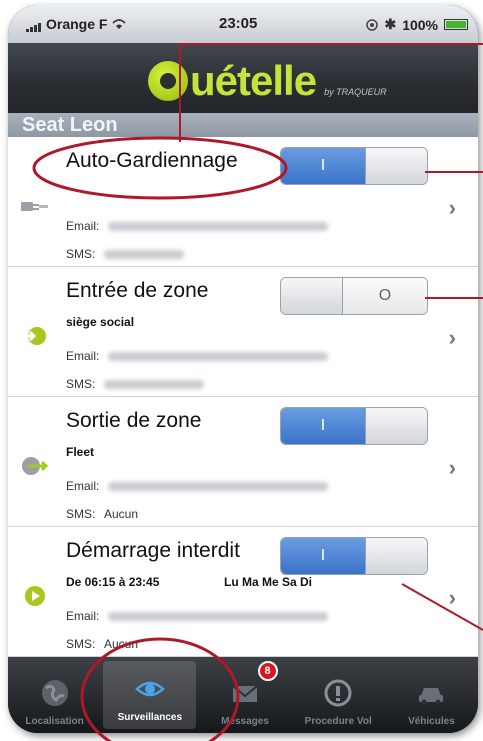 The image size is (483, 741). Describe the element at coordinates (113, 582) in the screenshot. I see `time-range: De 06:15 à 23:45` at that location.